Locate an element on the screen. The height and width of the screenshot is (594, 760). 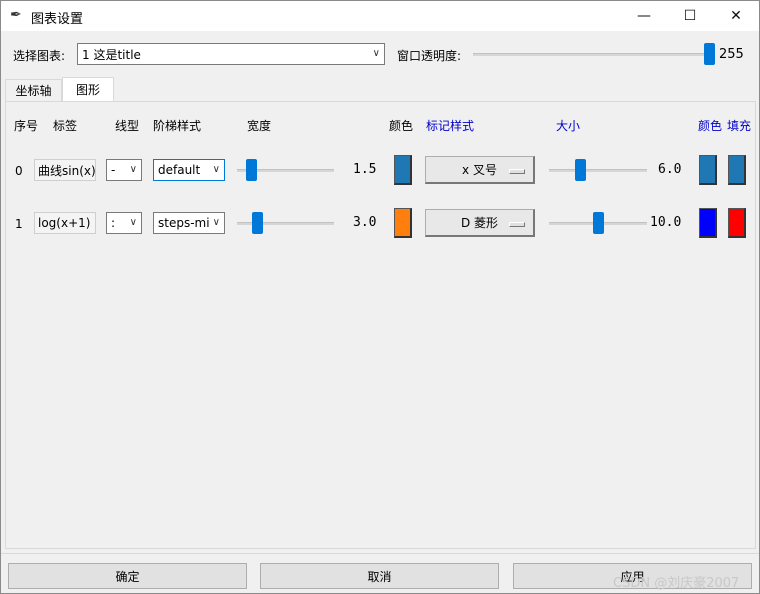
row-0-index: 0 is located at coordinates (19, 171).